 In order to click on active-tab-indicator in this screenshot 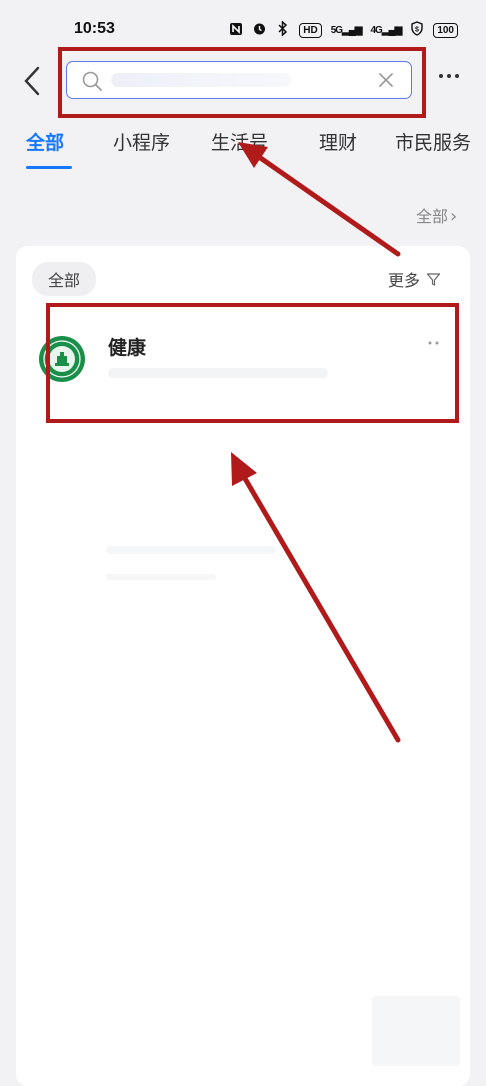, I will do `click(49, 167)`.